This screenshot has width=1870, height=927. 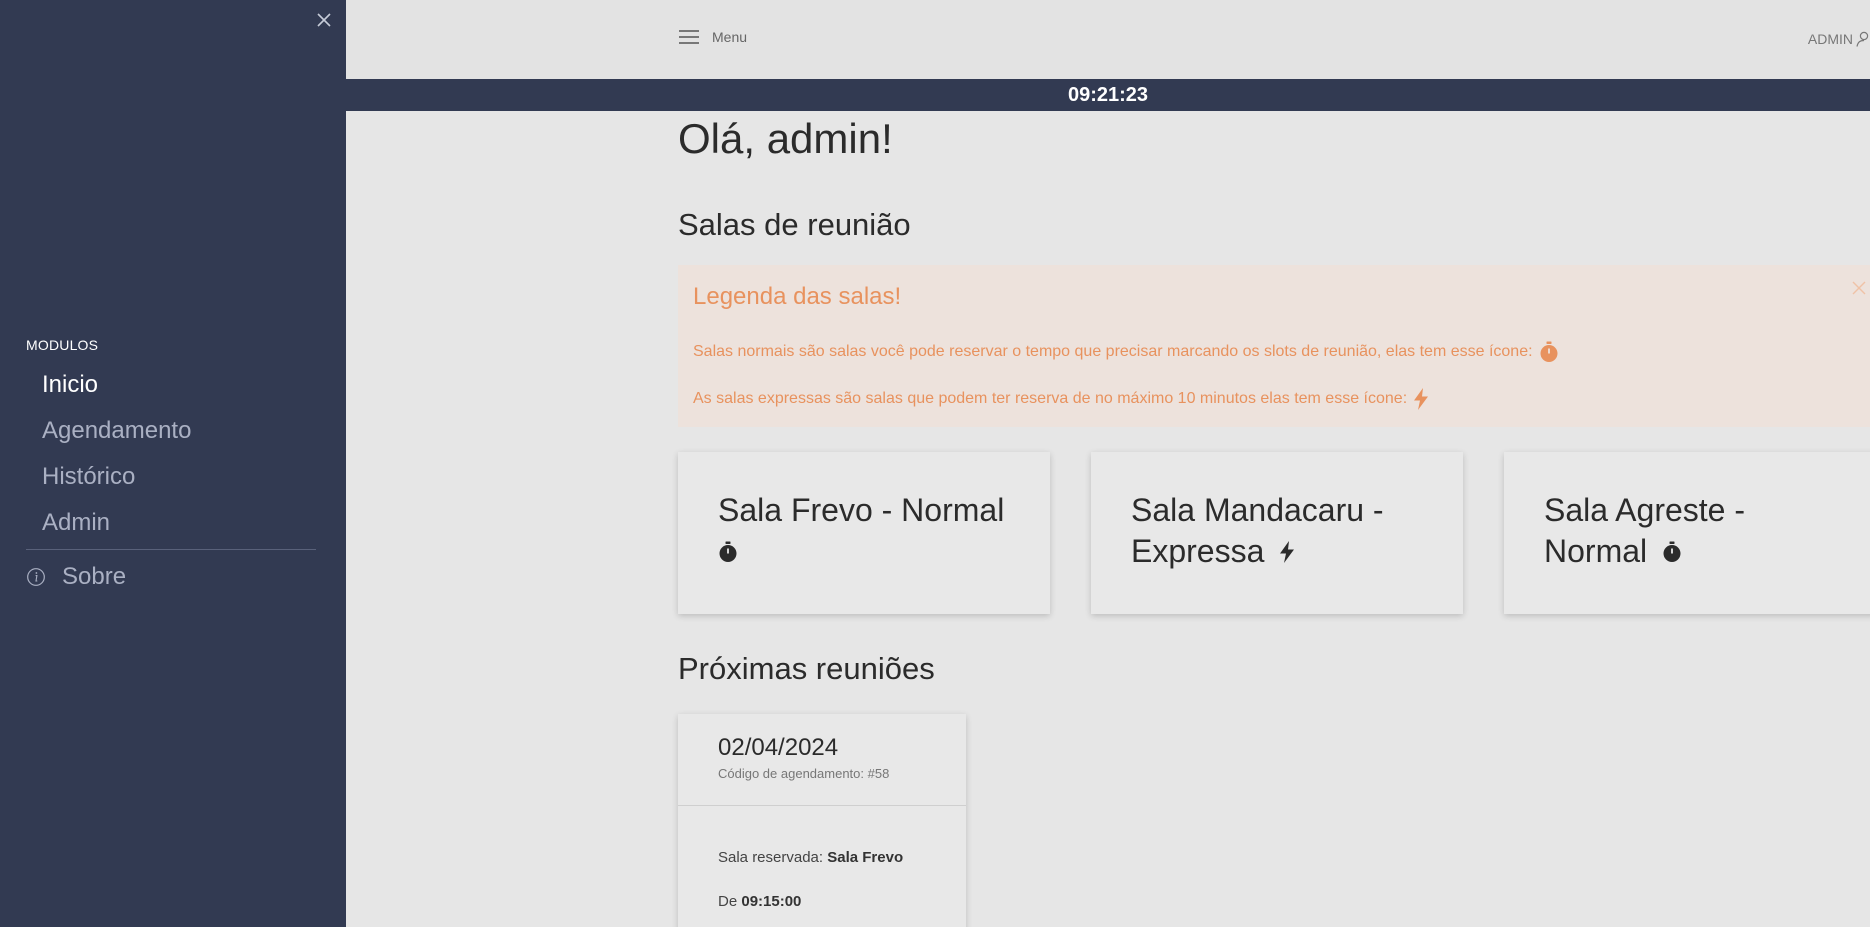 I want to click on hamburger-icon, so click(x=689, y=37).